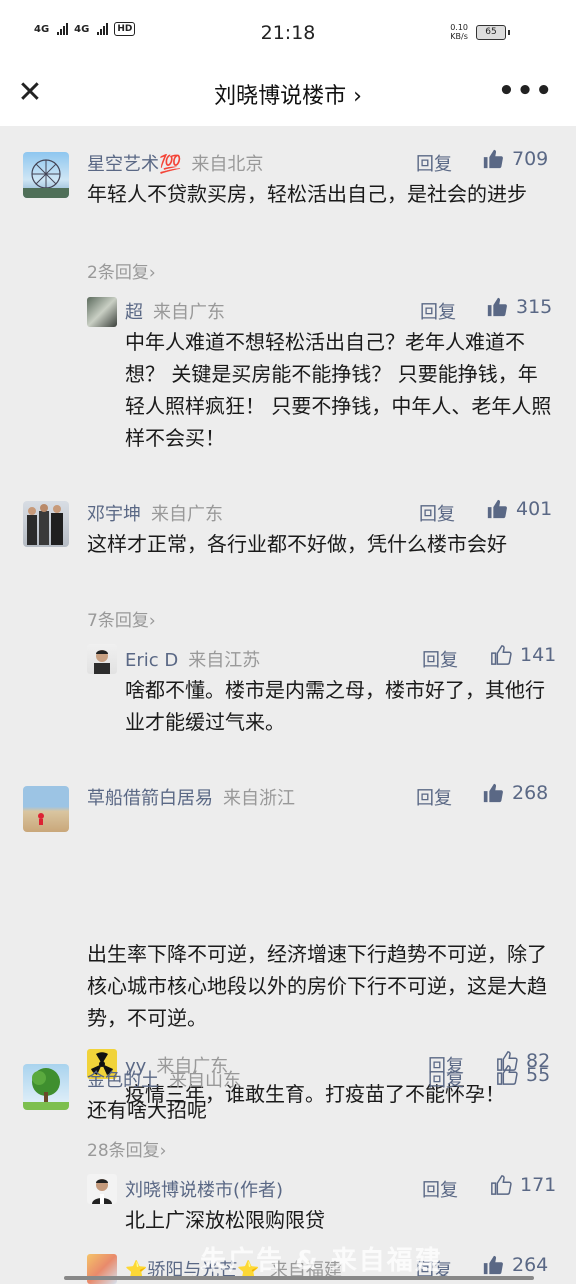  I want to click on author-location: 来自山东, so click(205, 1080).